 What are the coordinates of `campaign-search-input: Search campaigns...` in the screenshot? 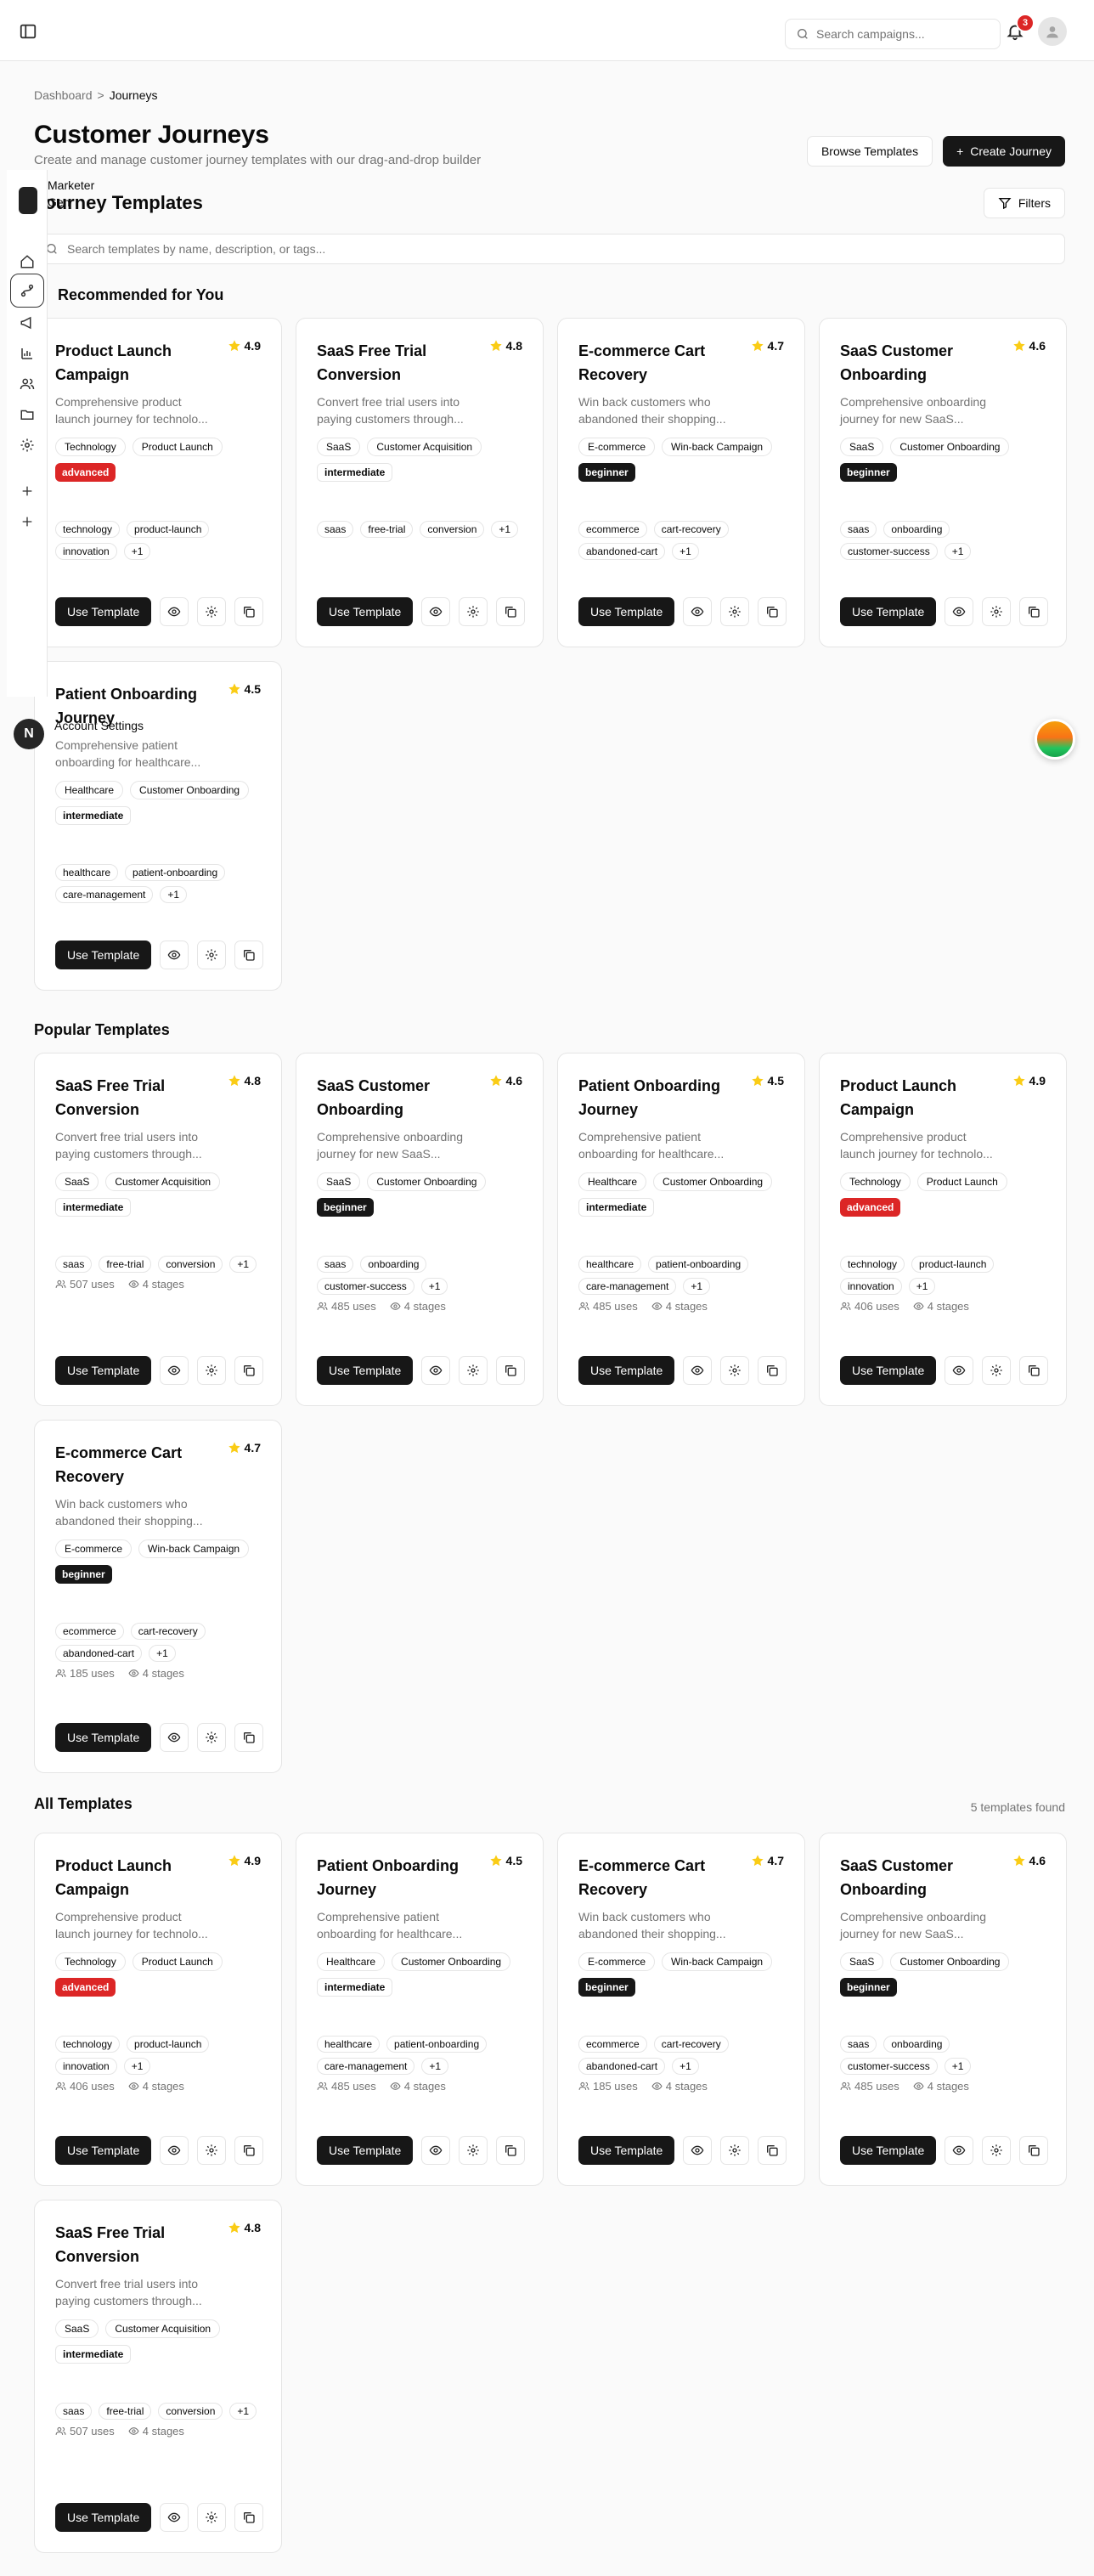 It's located at (893, 34).